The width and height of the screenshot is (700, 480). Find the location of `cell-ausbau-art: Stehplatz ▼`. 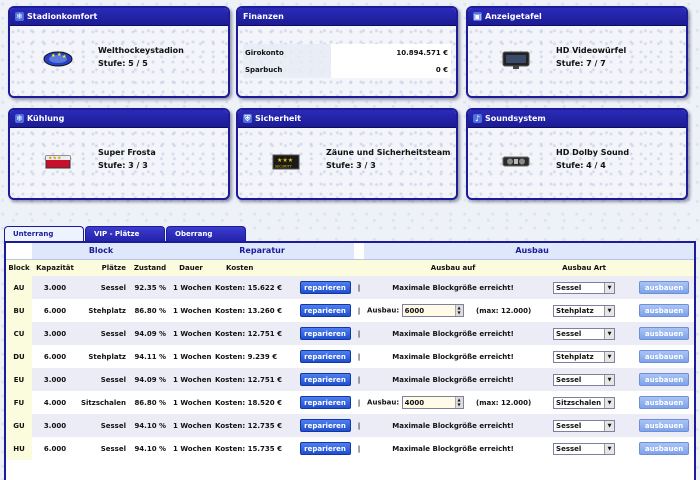

cell-ausbau-art: Stehplatz ▼ is located at coordinates (584, 310).